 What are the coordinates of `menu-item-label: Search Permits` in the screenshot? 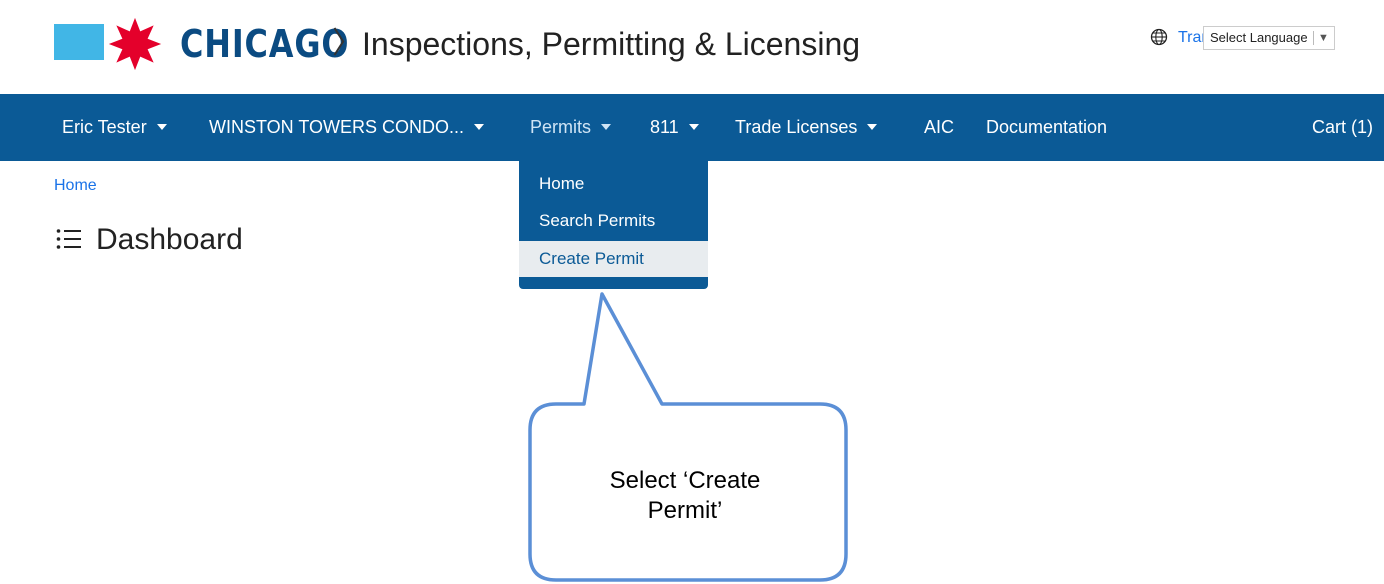 It's located at (597, 220).